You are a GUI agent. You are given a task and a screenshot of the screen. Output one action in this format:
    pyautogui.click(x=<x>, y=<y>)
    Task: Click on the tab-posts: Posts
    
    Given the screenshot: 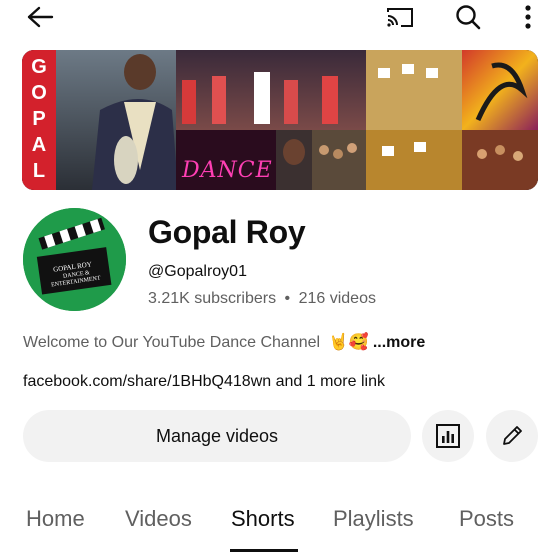 What is the action you would take?
    pyautogui.click(x=486, y=519)
    